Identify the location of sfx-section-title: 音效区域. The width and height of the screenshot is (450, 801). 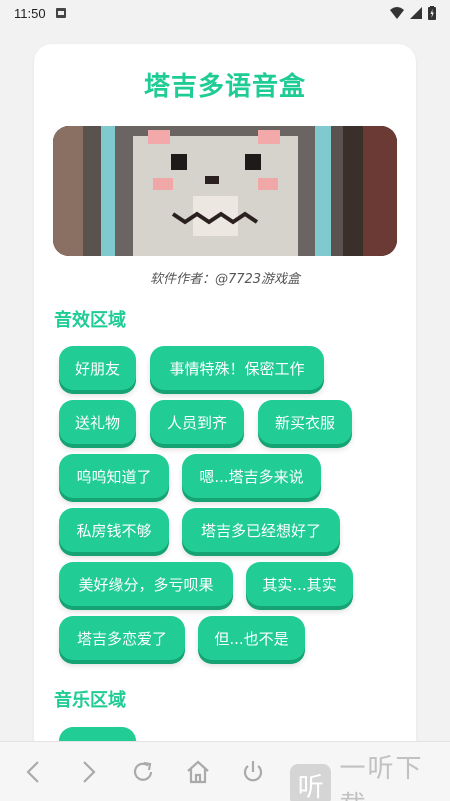
(90, 320).